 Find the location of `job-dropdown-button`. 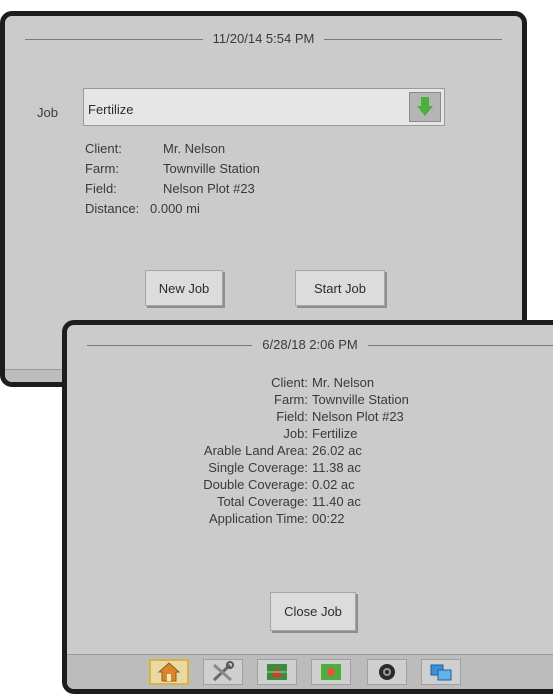

job-dropdown-button is located at coordinates (425, 107).